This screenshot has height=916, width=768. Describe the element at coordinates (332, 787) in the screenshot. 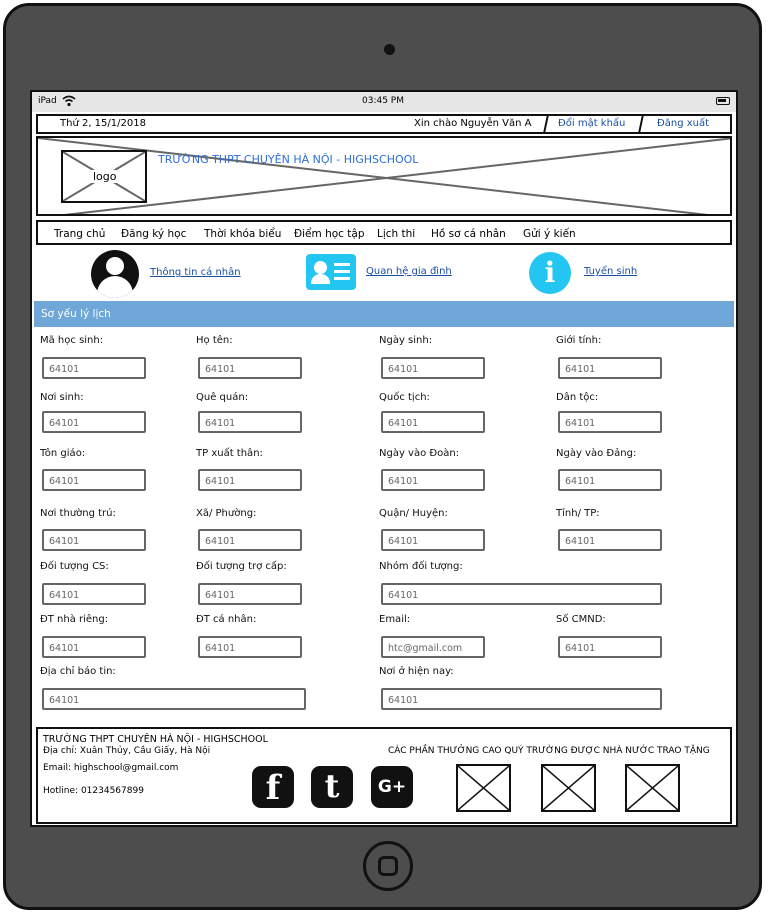

I see `tumblr-icon: t` at that location.